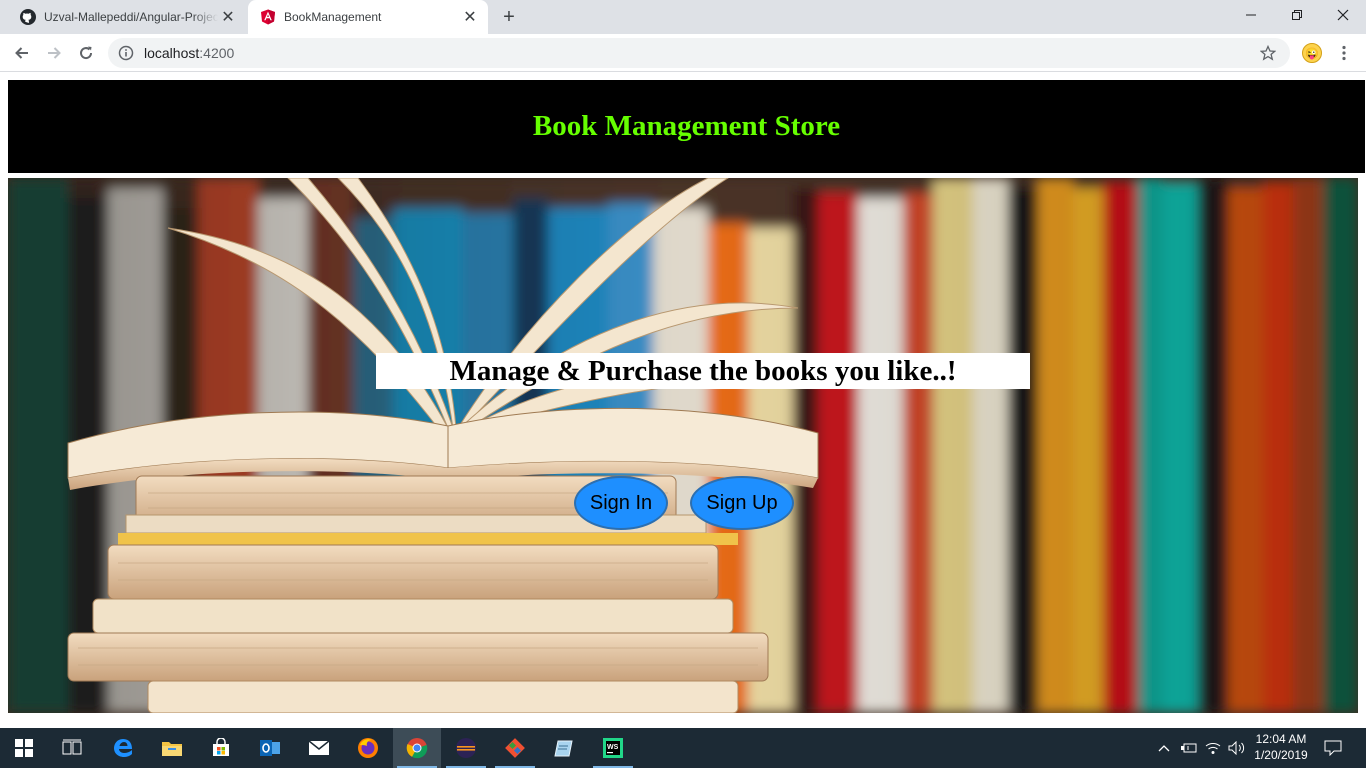 The width and height of the screenshot is (1366, 768). Describe the element at coordinates (28, 17) in the screenshot. I see `github-icon` at that location.